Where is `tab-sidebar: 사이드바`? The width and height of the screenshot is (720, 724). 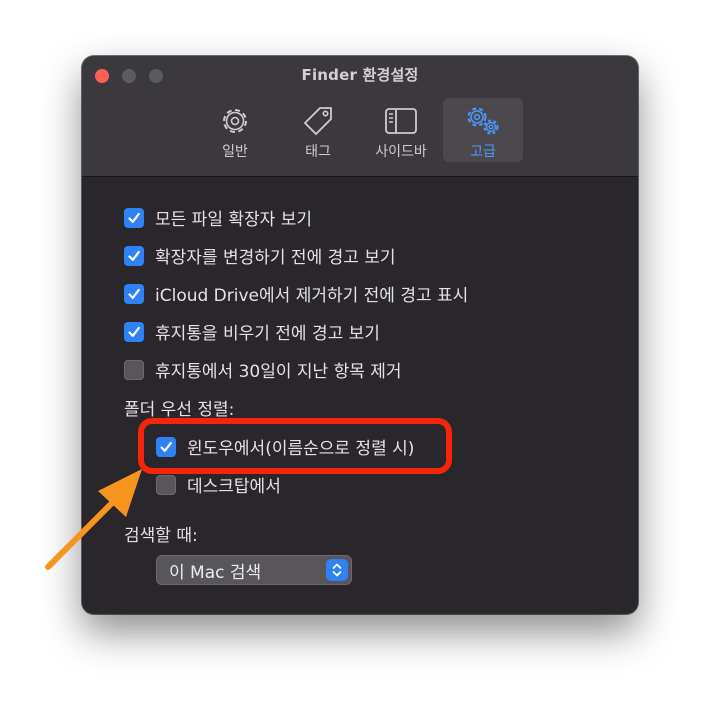 tab-sidebar: 사이드바 is located at coordinates (401, 130).